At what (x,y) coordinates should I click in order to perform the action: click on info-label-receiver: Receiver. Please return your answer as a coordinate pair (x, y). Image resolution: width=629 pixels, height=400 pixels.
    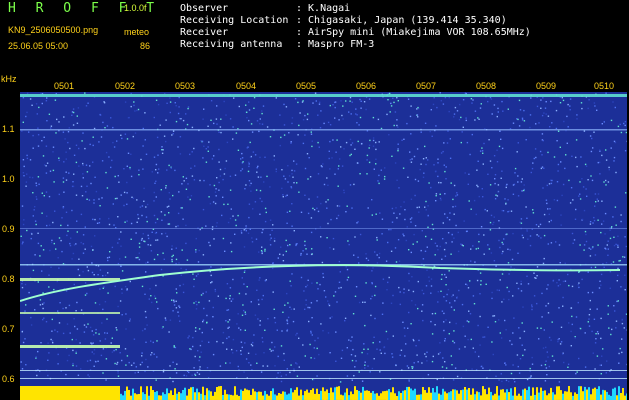
    Looking at the image, I should click on (204, 32).